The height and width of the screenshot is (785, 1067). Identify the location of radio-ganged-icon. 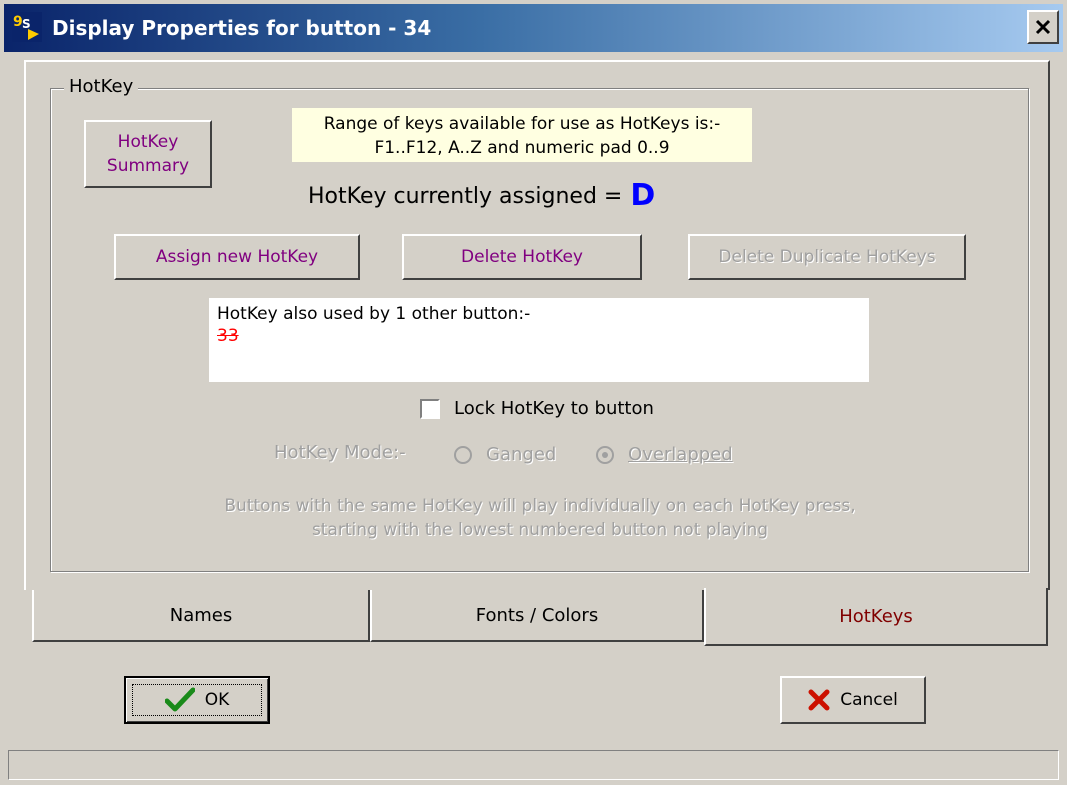
(463, 454).